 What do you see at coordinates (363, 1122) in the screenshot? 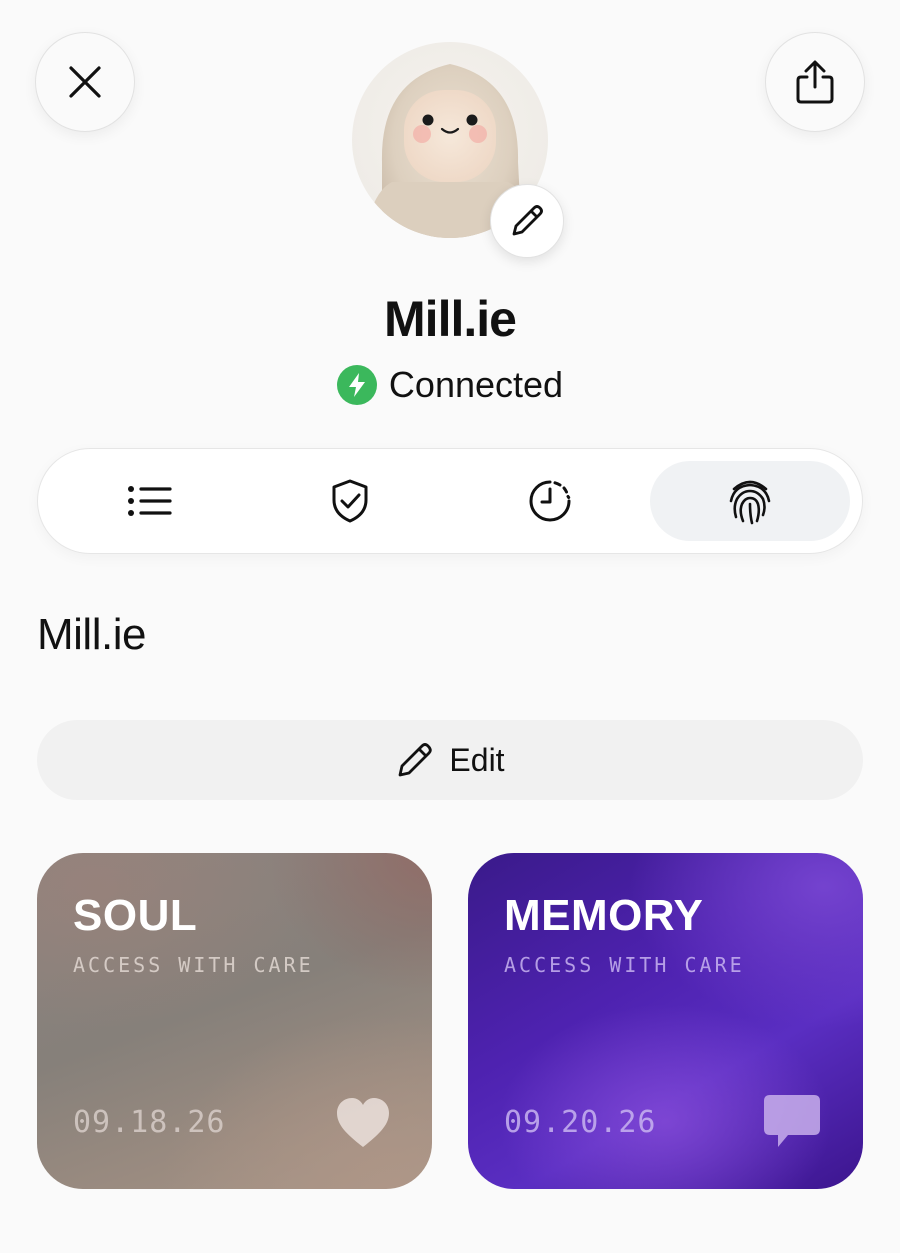
I see `heart-icon` at bounding box center [363, 1122].